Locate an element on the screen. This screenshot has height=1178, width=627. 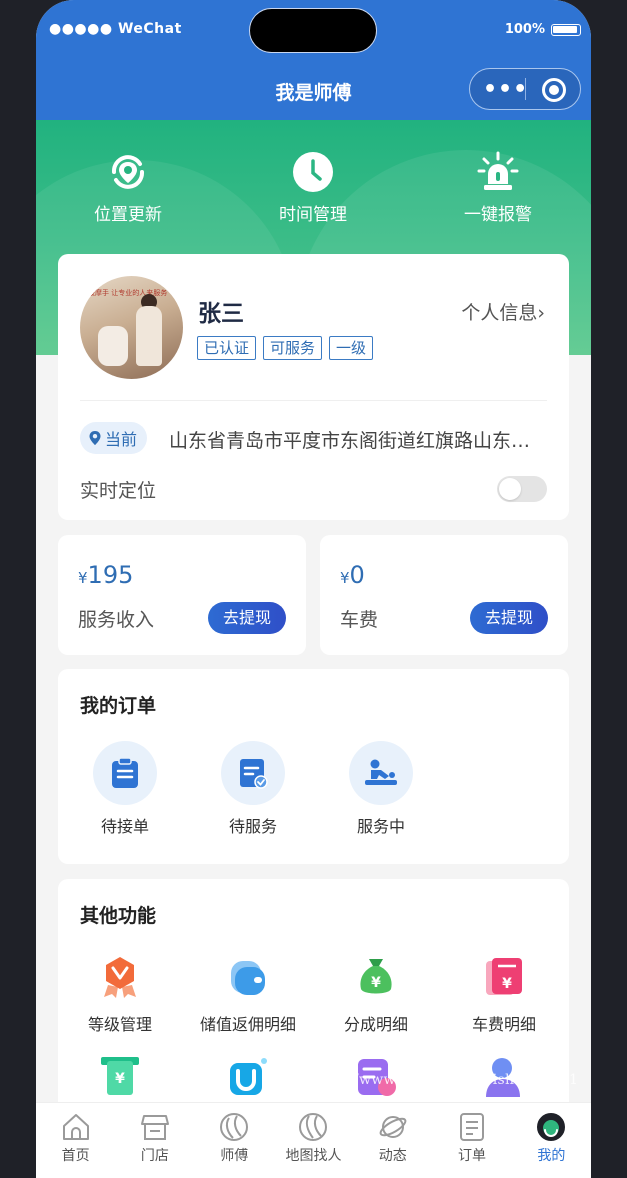
income-value: 0 is located at coordinates (357, 575).